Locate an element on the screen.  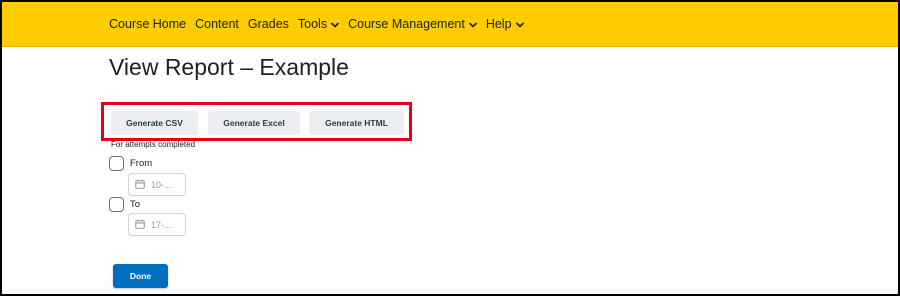
nav-item-help: Help is located at coordinates (505, 24).